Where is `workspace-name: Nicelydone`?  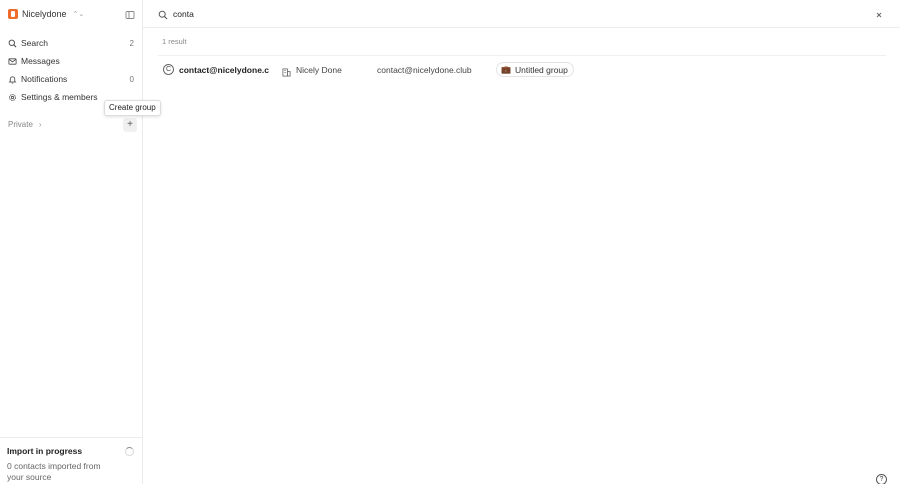 workspace-name: Nicelydone is located at coordinates (44, 14).